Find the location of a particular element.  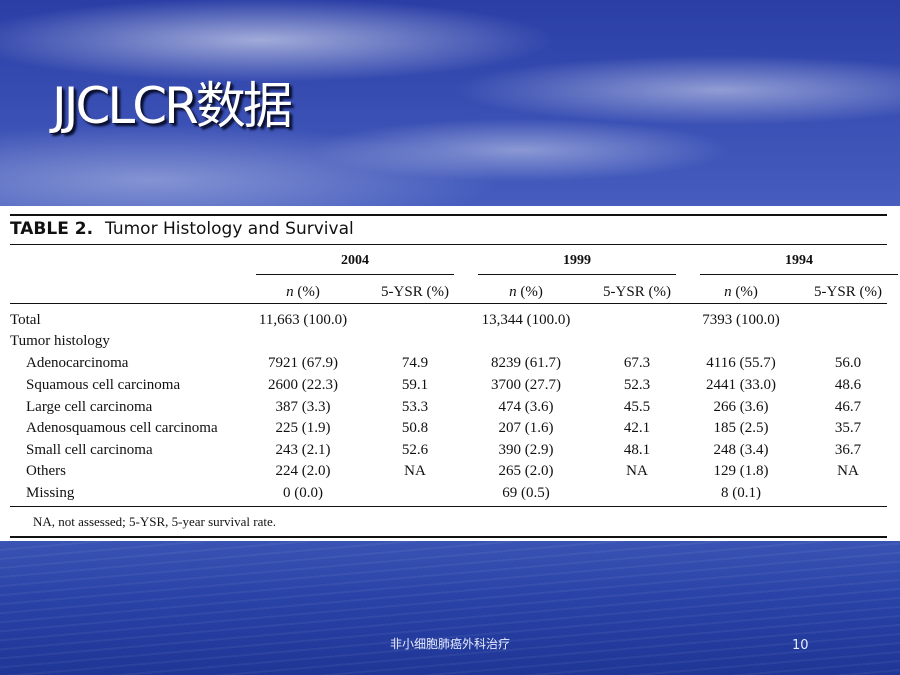

cell-n-percent: 2441 (33.0) is located at coordinates (741, 385).